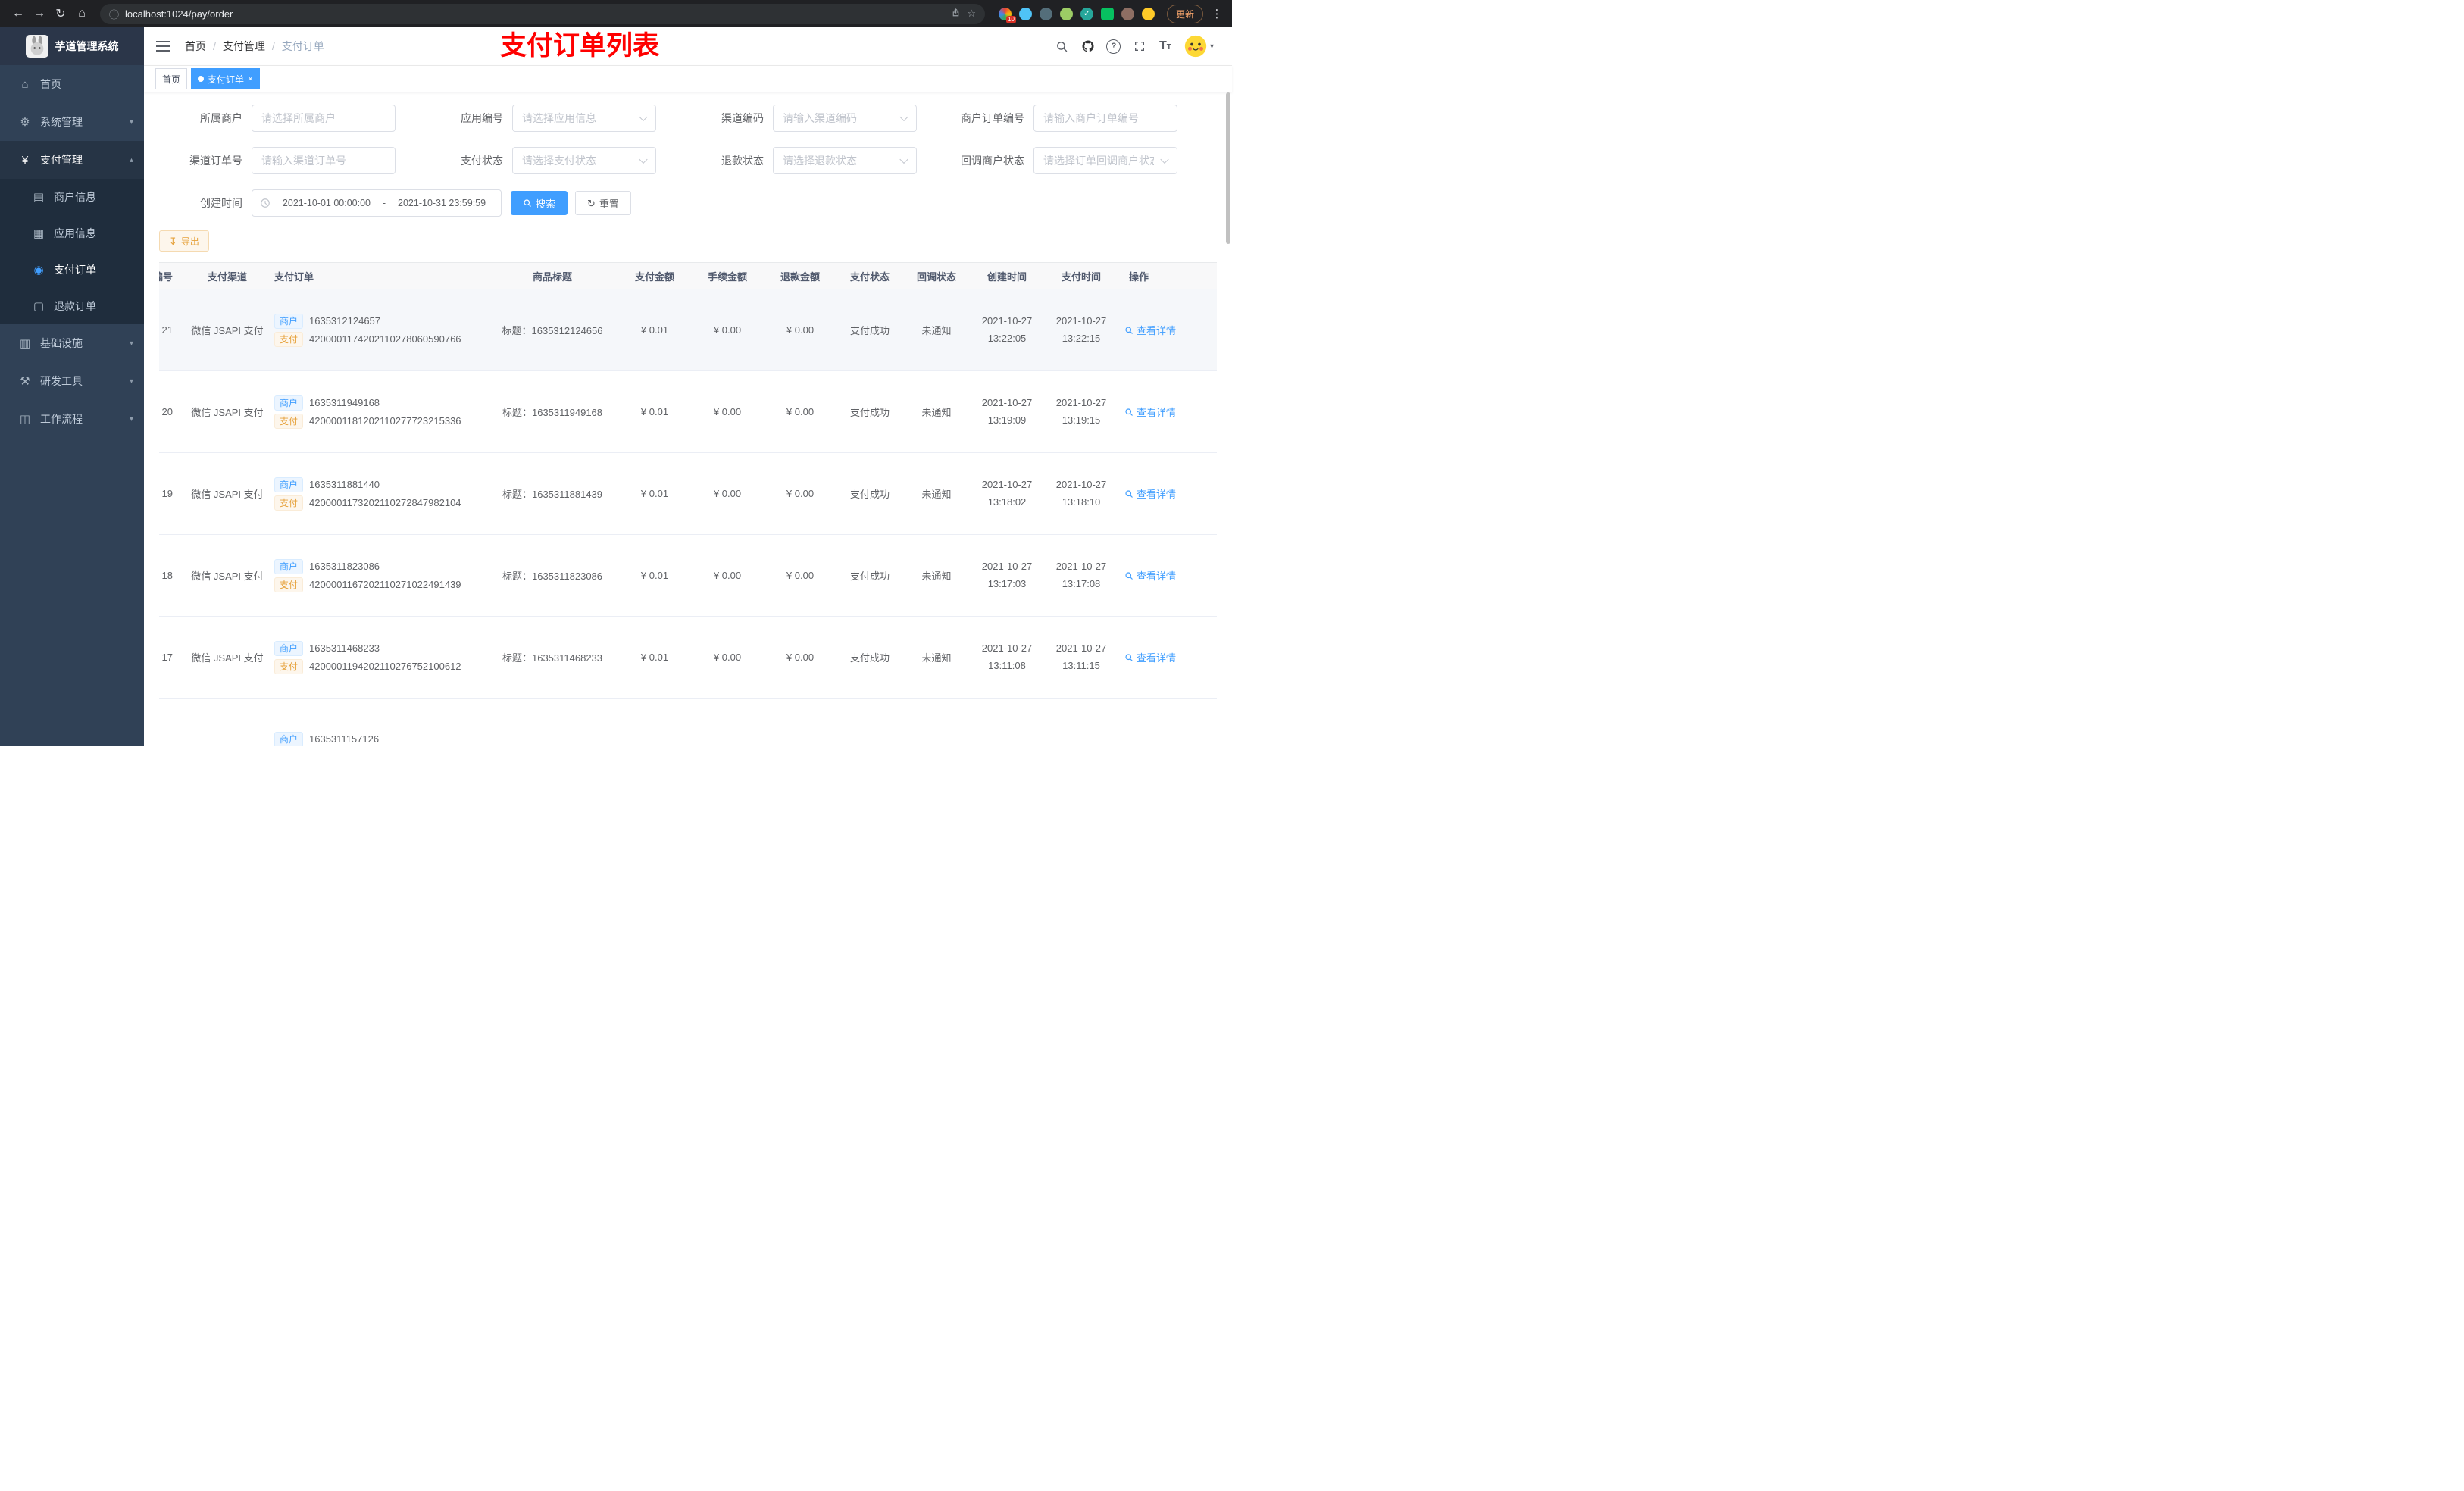 This screenshot has height=1491, width=2464. What do you see at coordinates (72, 381) in the screenshot?
I see `sidebar-item-dev-tools: ⚒ 研发工具 ▾` at bounding box center [72, 381].